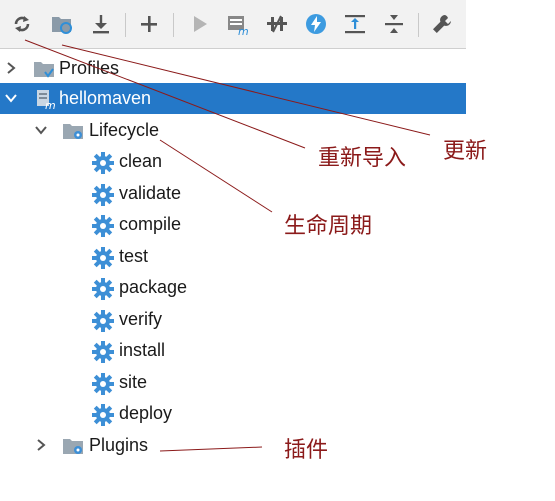  What do you see at coordinates (442, 24) in the screenshot?
I see `settings-wrench-icon` at bounding box center [442, 24].